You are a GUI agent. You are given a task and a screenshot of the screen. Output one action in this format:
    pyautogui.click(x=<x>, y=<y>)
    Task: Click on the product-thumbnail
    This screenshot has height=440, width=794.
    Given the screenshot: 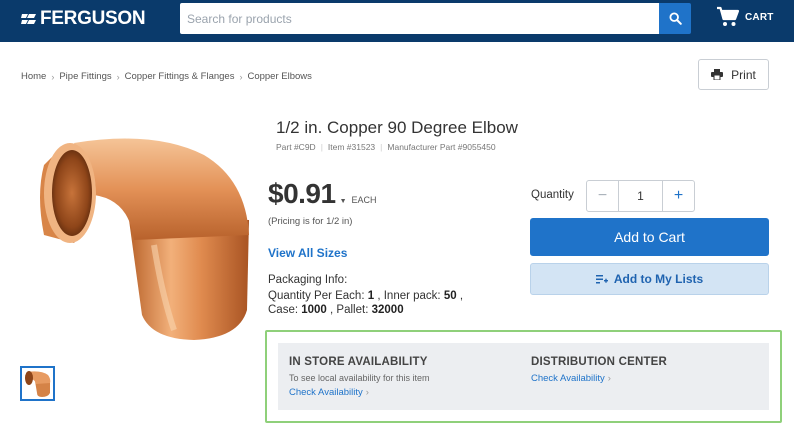 What is the action you would take?
    pyautogui.click(x=37, y=383)
    